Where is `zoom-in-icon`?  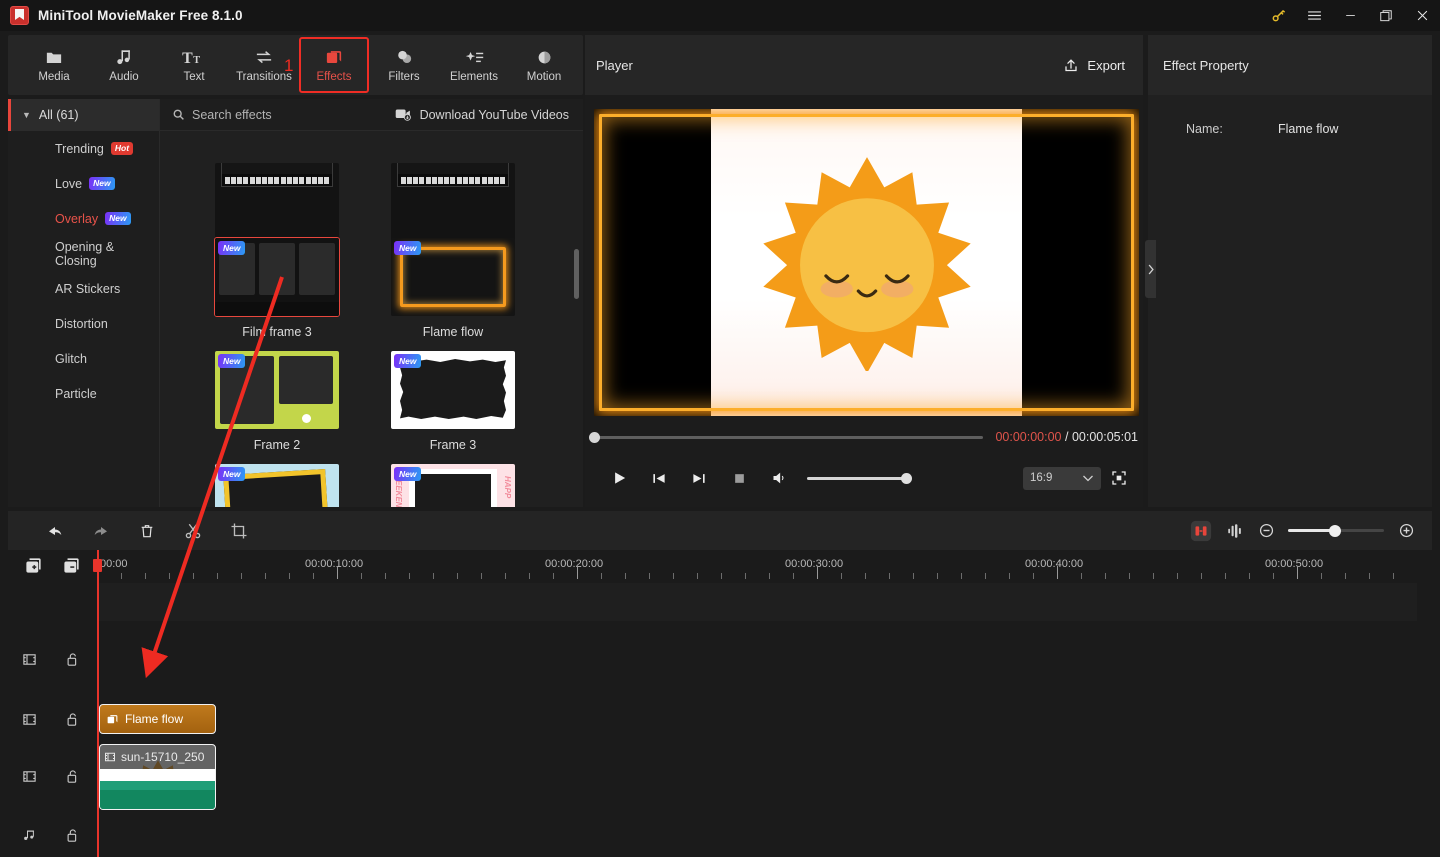
zoom-in-icon is located at coordinates (1406, 530).